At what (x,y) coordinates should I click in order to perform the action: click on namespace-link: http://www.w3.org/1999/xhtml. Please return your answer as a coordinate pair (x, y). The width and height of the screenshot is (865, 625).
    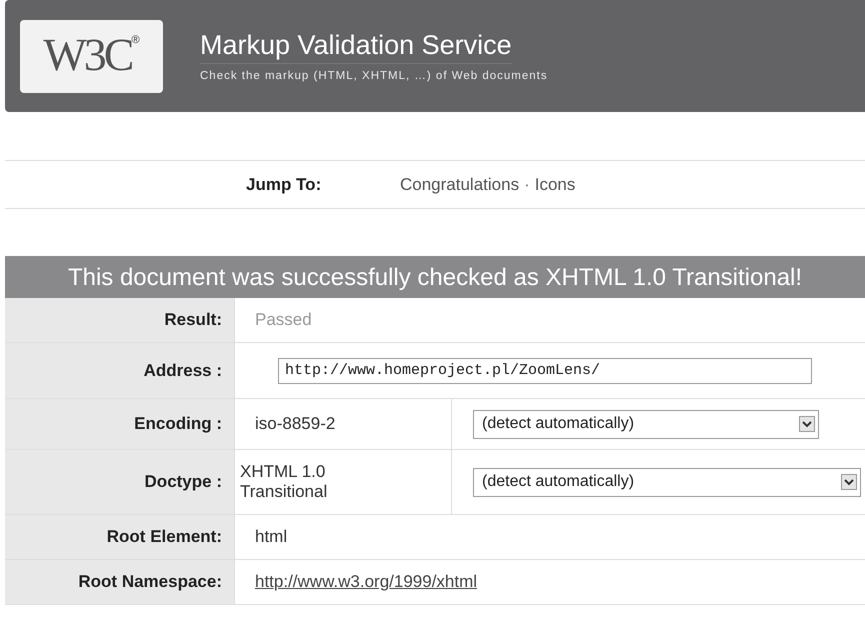
    Looking at the image, I should click on (366, 582).